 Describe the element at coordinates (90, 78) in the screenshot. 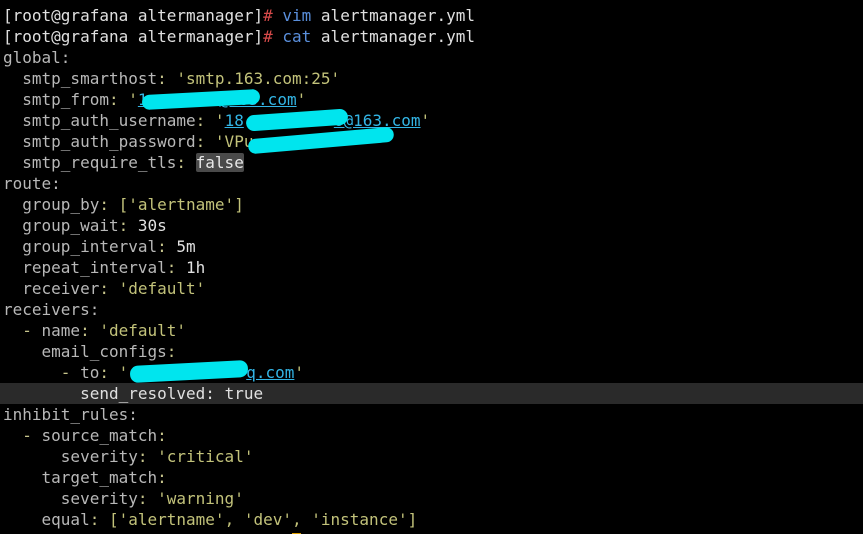

I see `yaml-key: smtp_smarthost` at that location.